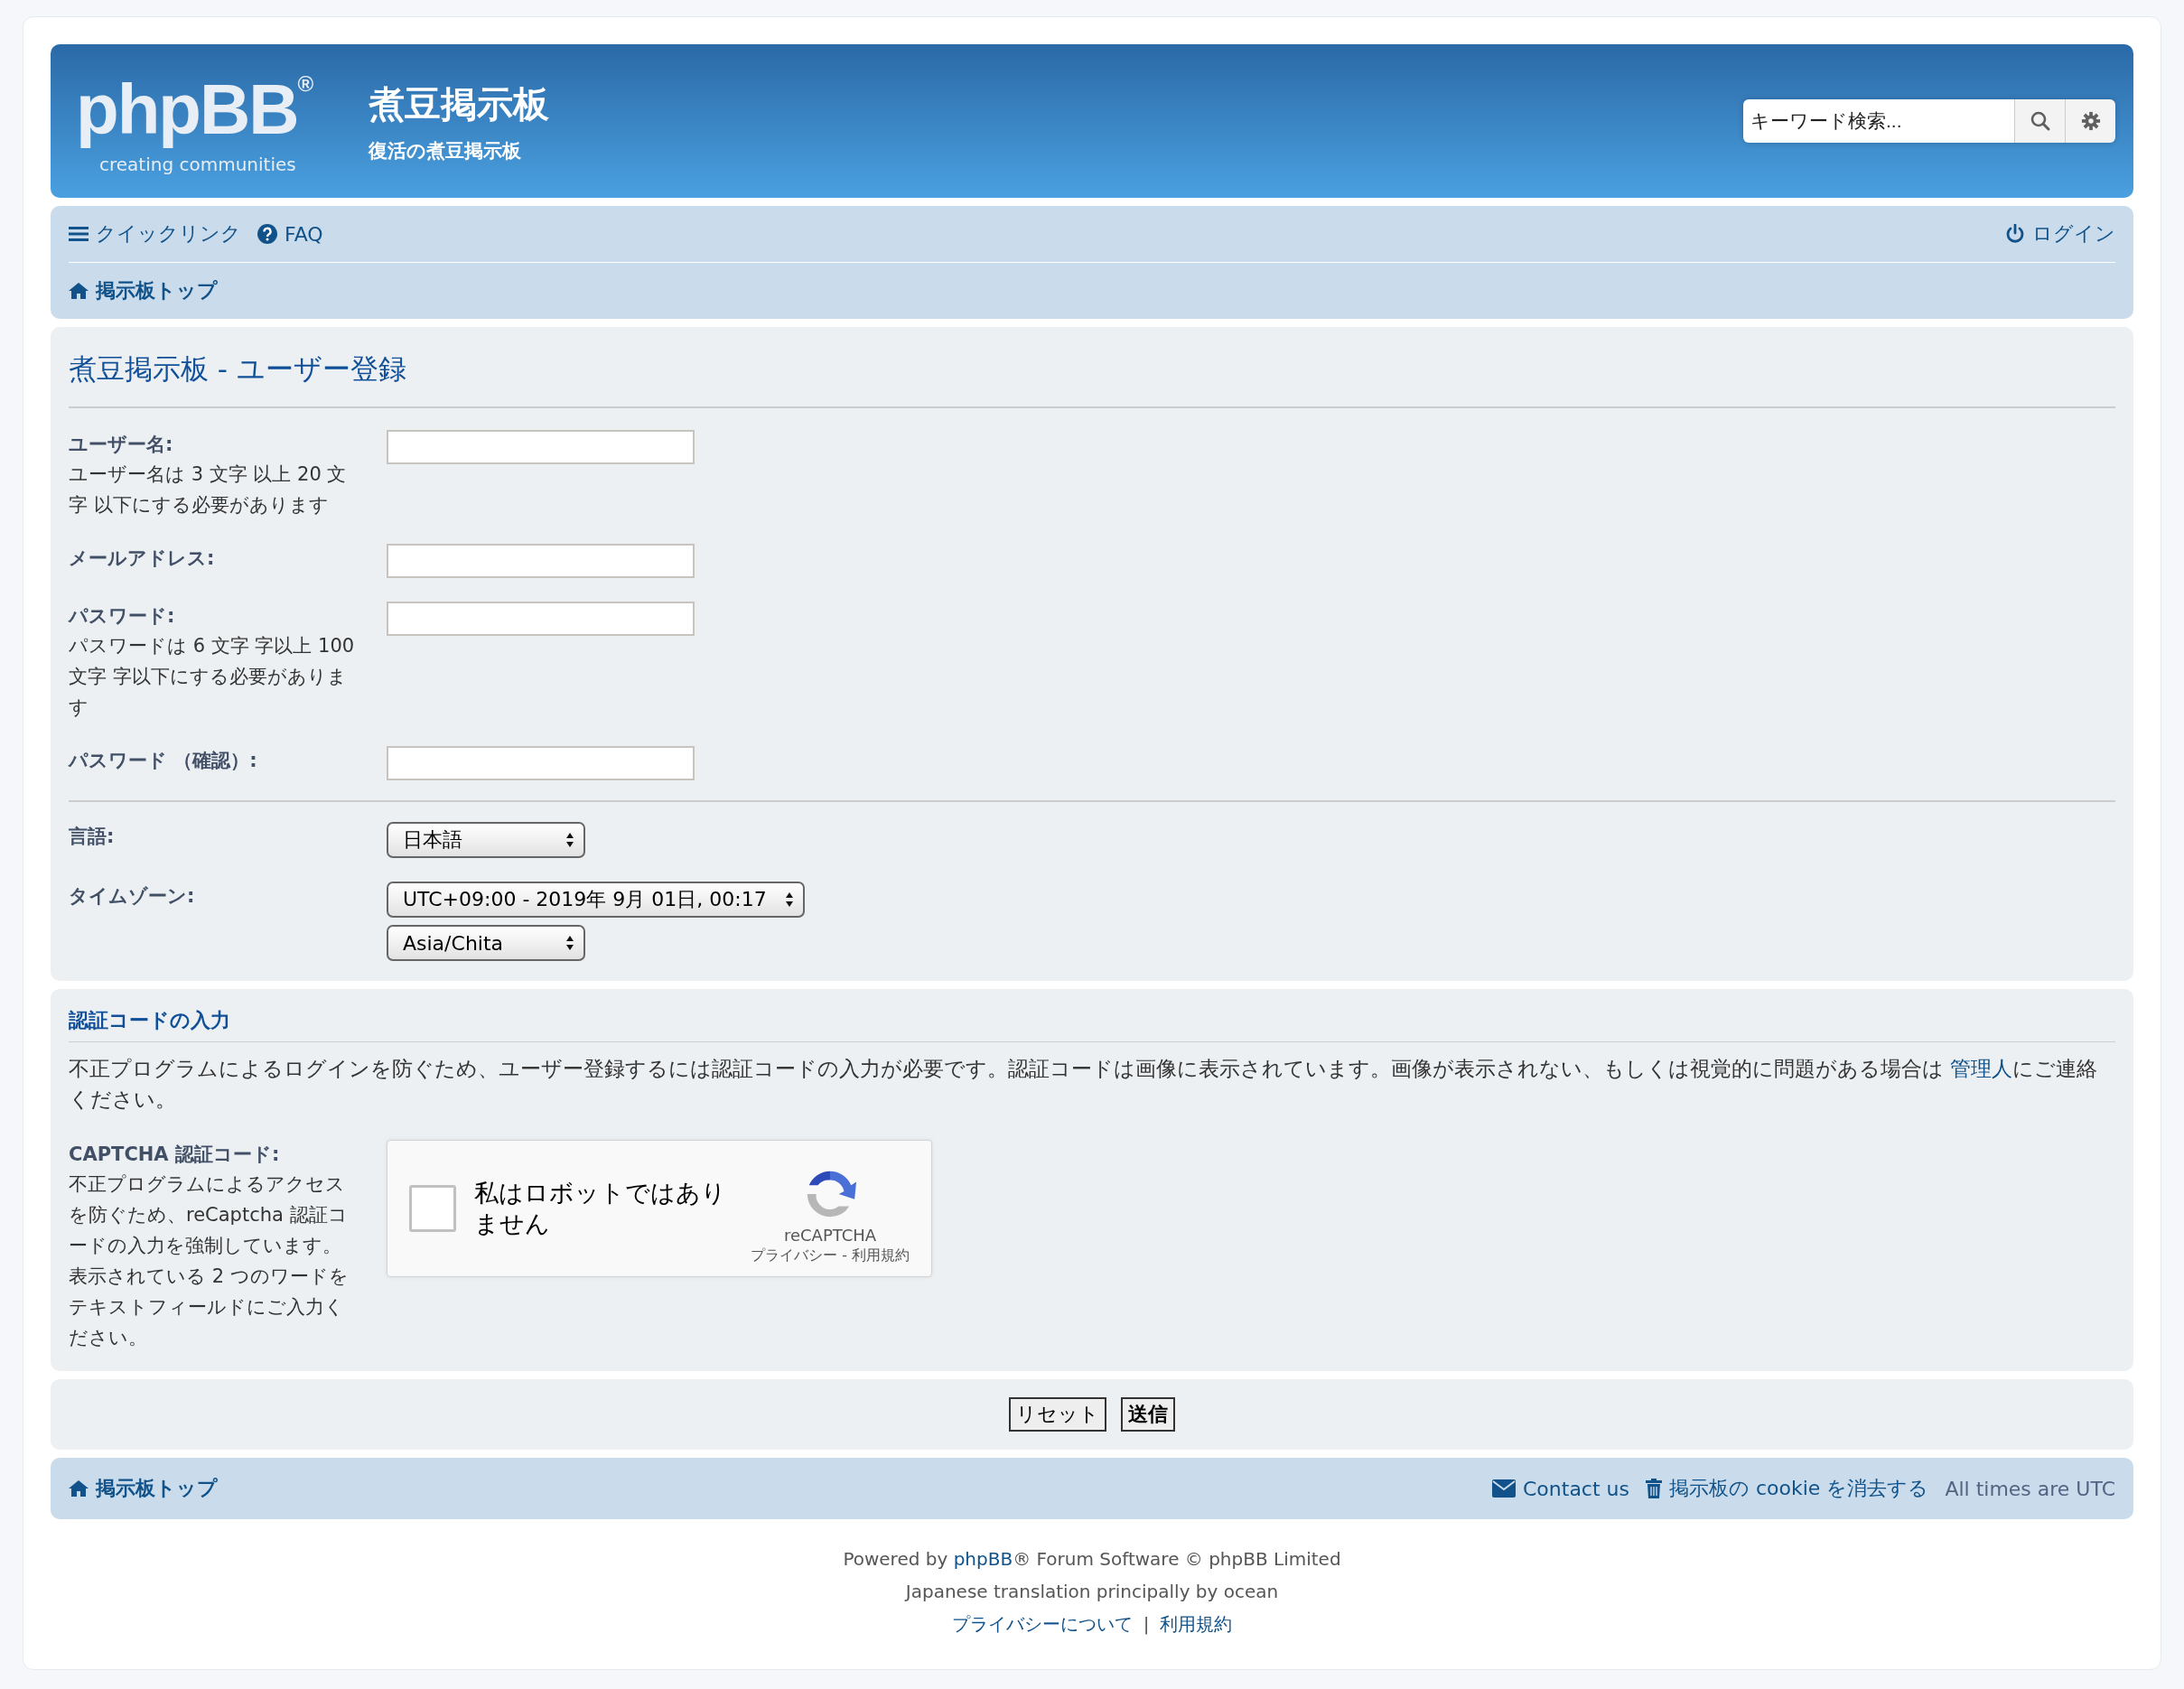  I want to click on settings-icon, so click(2090, 121).